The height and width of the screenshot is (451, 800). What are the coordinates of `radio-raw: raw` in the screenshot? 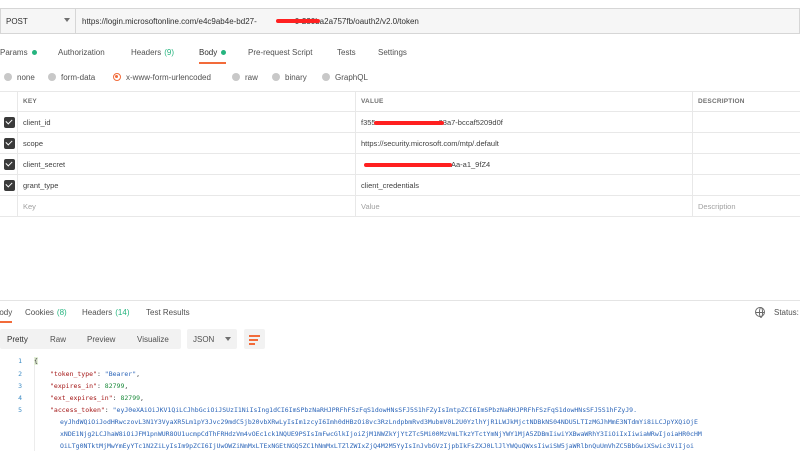 It's located at (245, 77).